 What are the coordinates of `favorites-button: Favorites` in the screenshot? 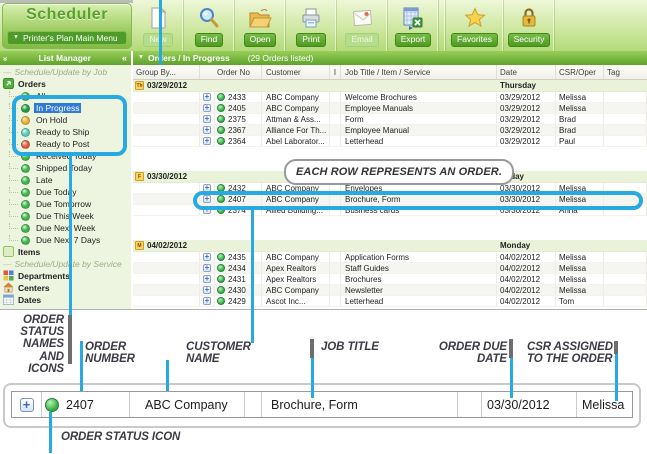 It's located at (475, 25).